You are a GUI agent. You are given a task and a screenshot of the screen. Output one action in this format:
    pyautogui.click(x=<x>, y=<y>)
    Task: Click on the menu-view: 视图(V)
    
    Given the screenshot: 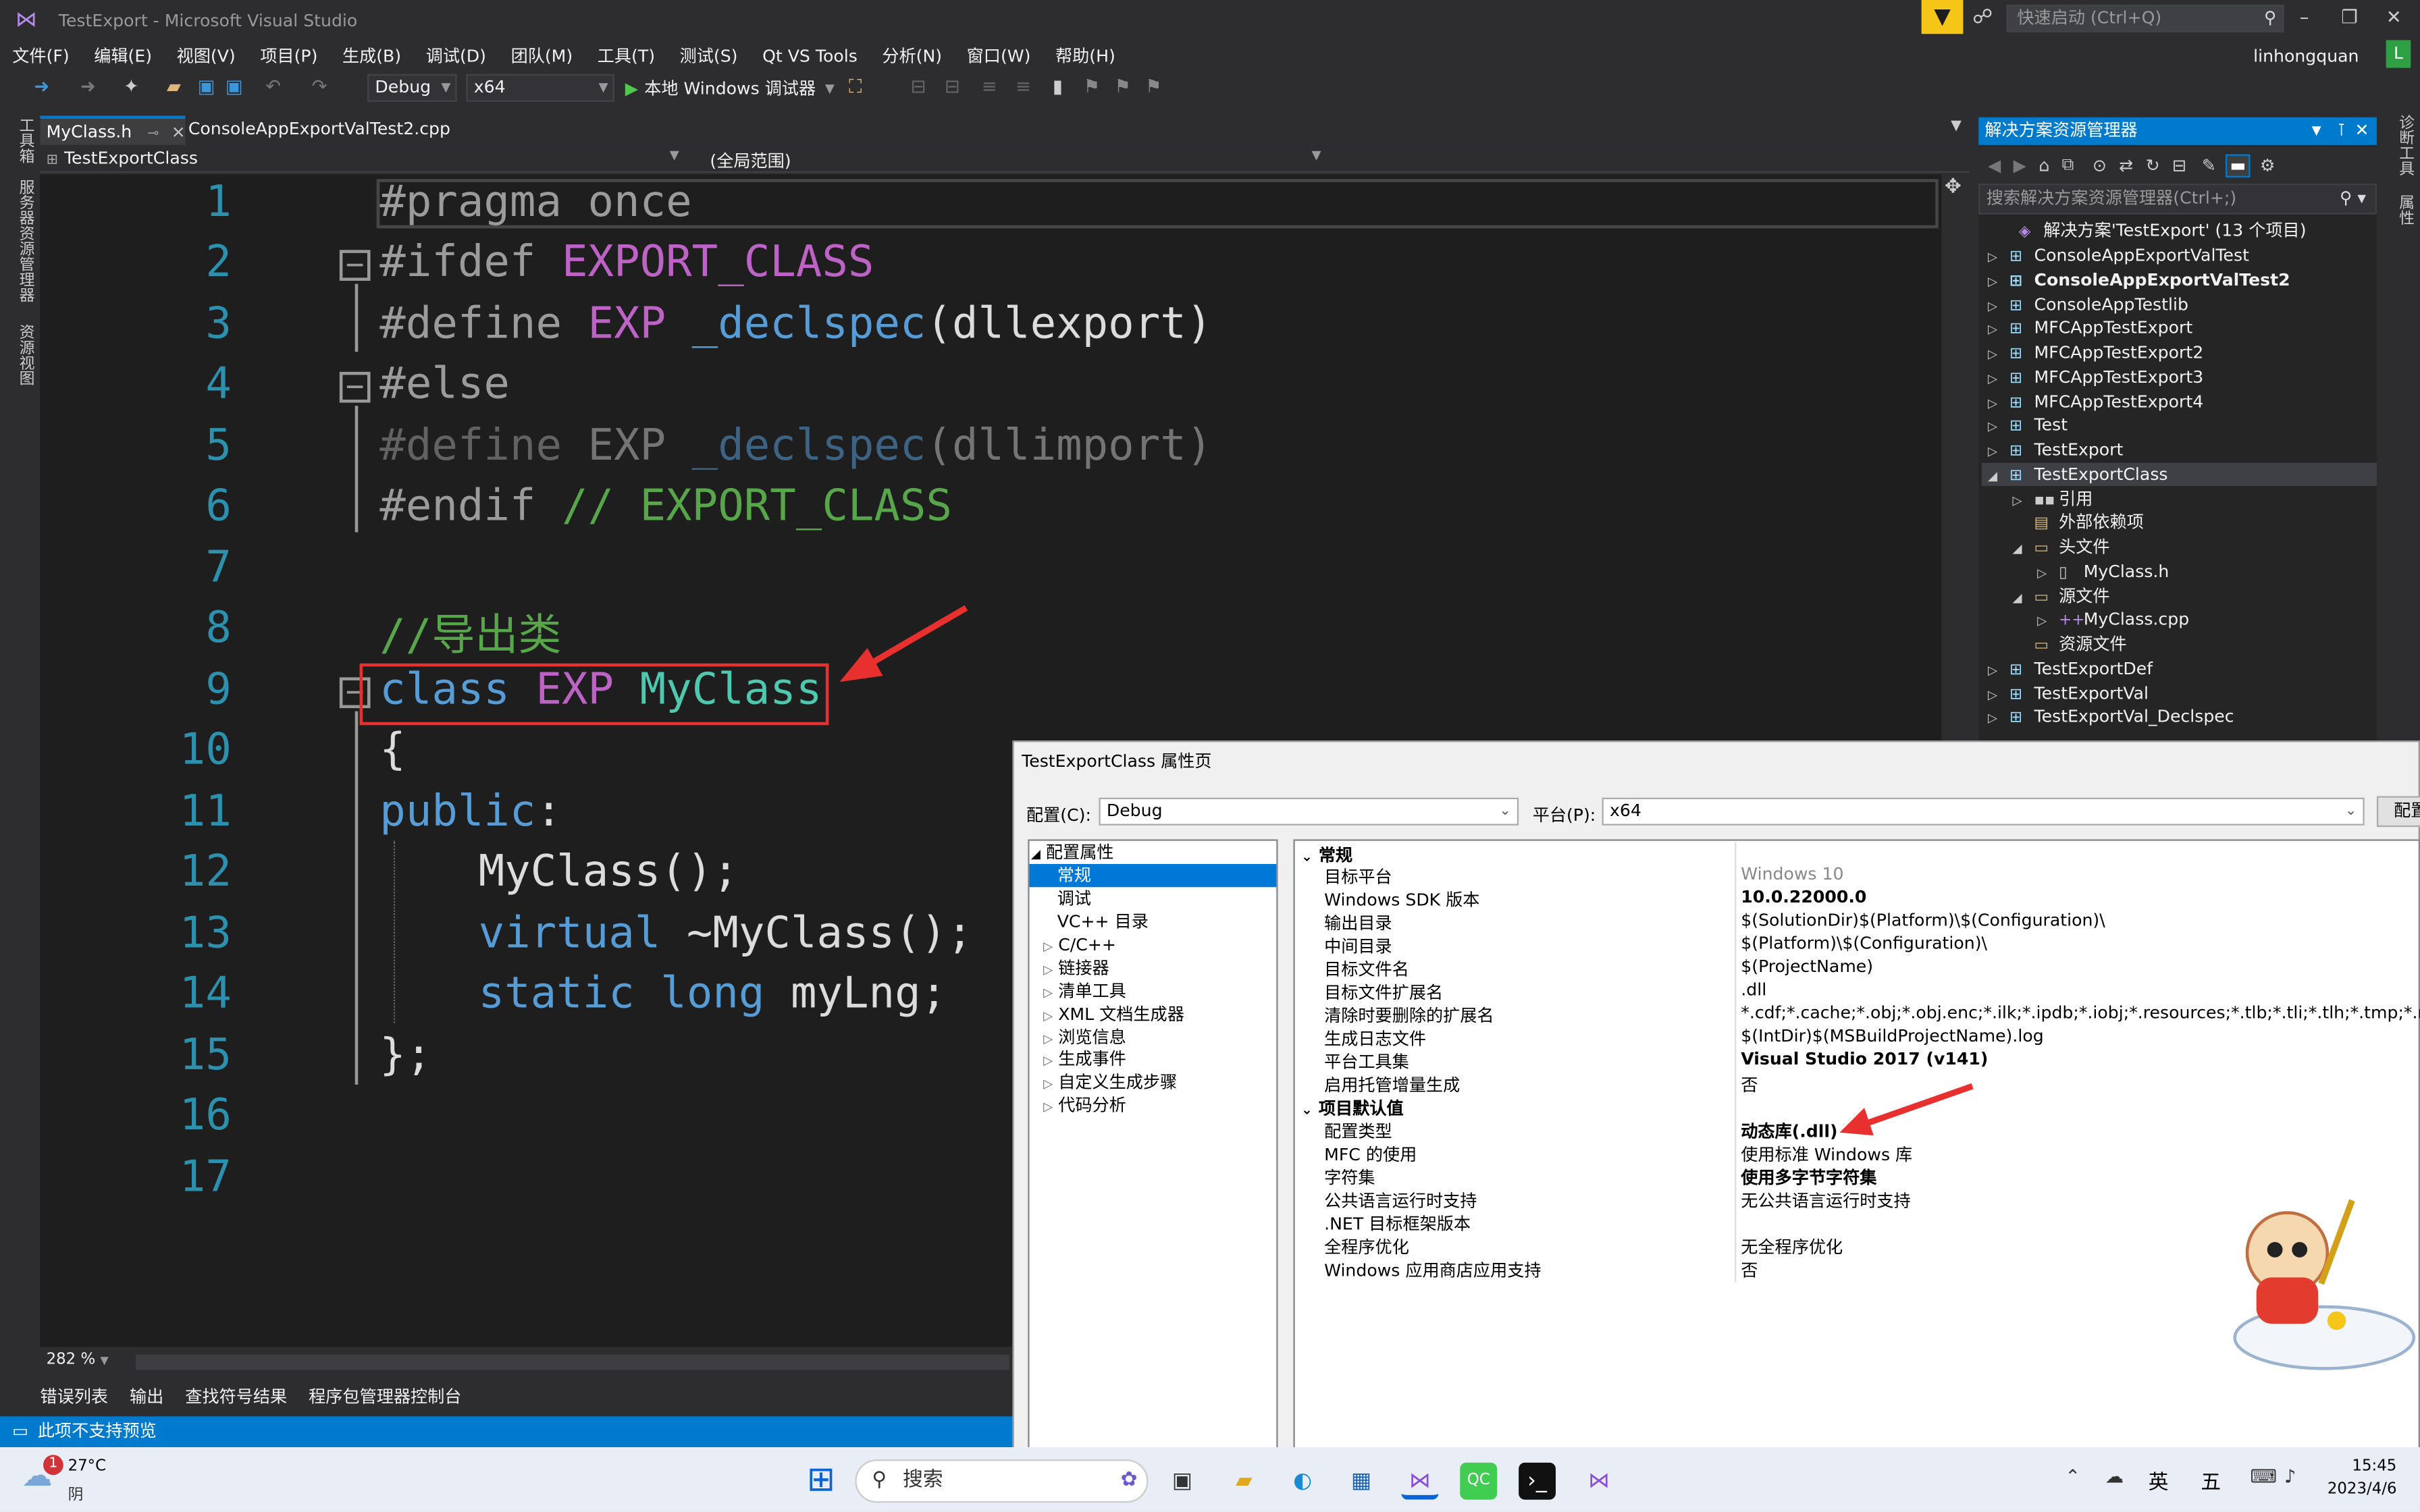 What is the action you would take?
    pyautogui.click(x=206, y=55)
    